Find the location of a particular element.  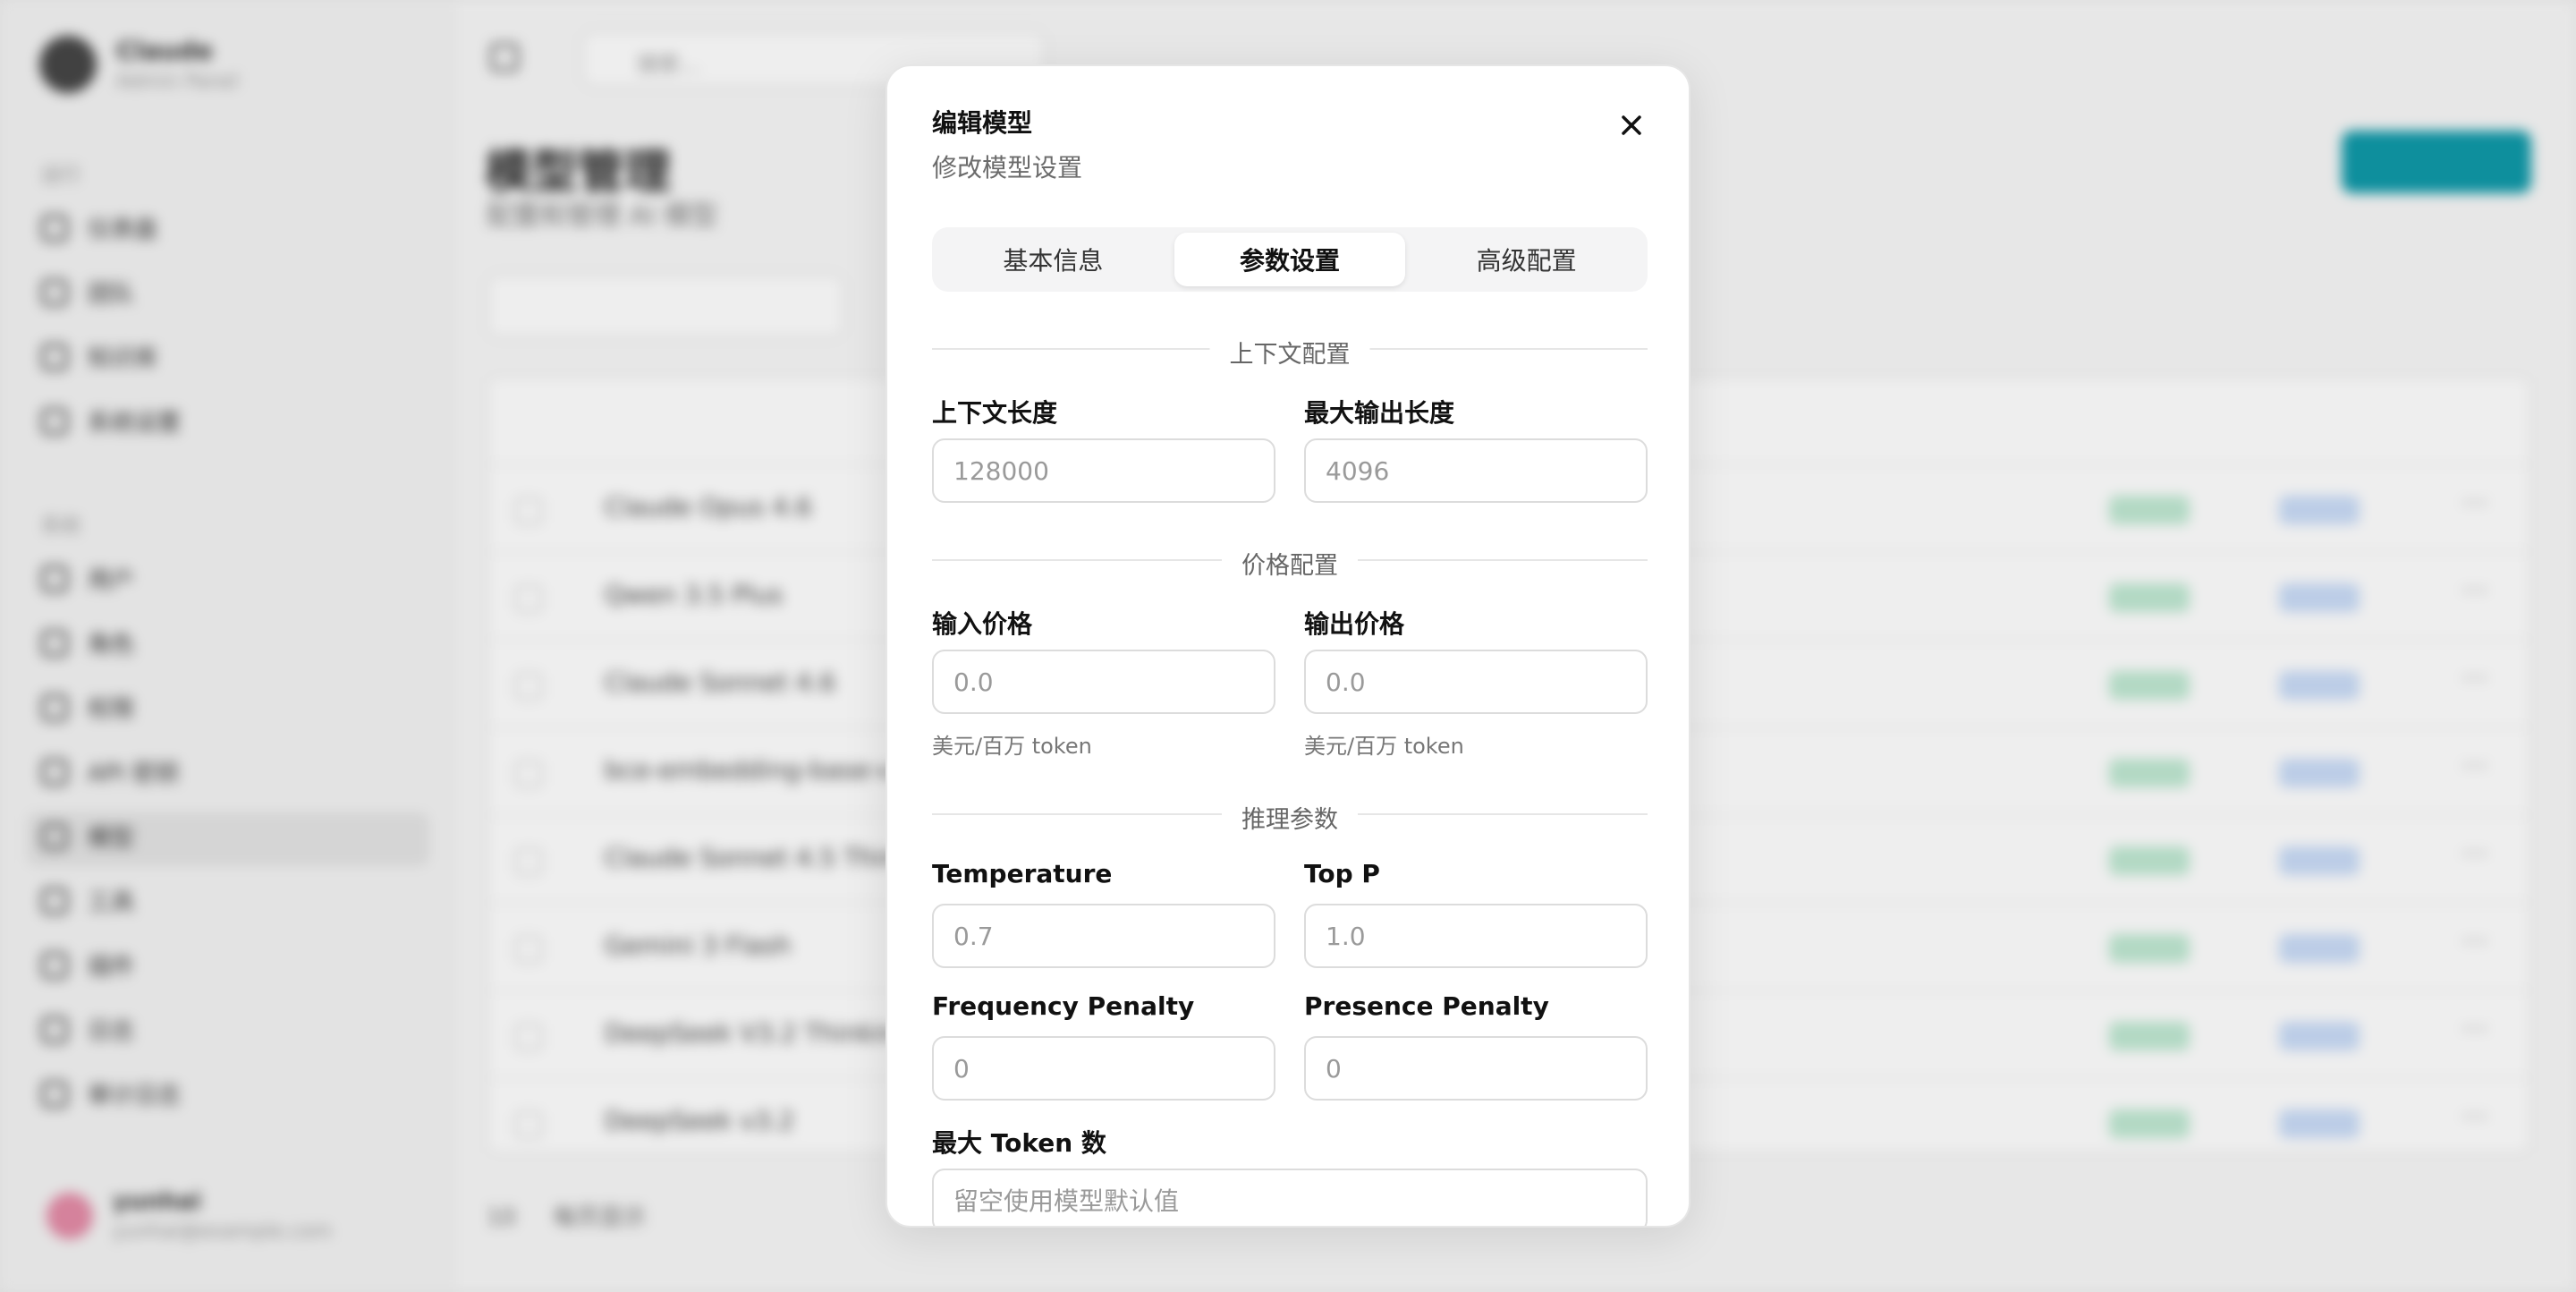

dialog-tabs: 基本信息 参数设置 高级配置 is located at coordinates (1290, 260).